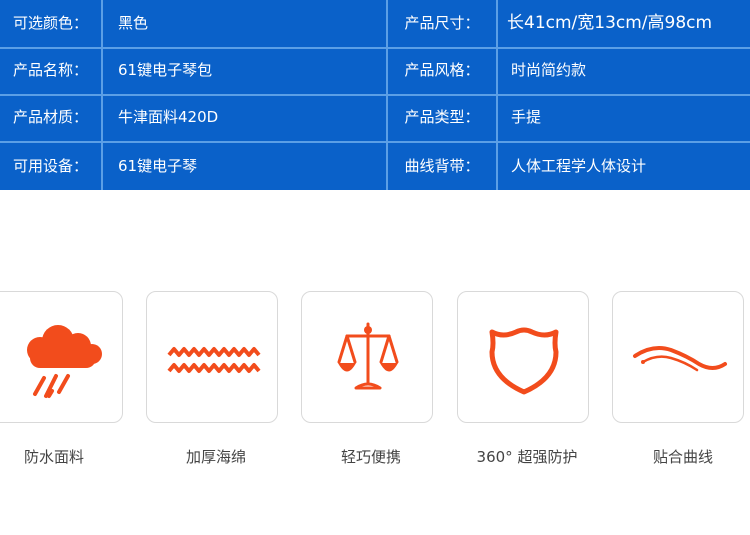 Image resolution: width=750 pixels, height=535 pixels. What do you see at coordinates (165, 70) in the screenshot?
I see `spec-value: 61键电子琴包` at bounding box center [165, 70].